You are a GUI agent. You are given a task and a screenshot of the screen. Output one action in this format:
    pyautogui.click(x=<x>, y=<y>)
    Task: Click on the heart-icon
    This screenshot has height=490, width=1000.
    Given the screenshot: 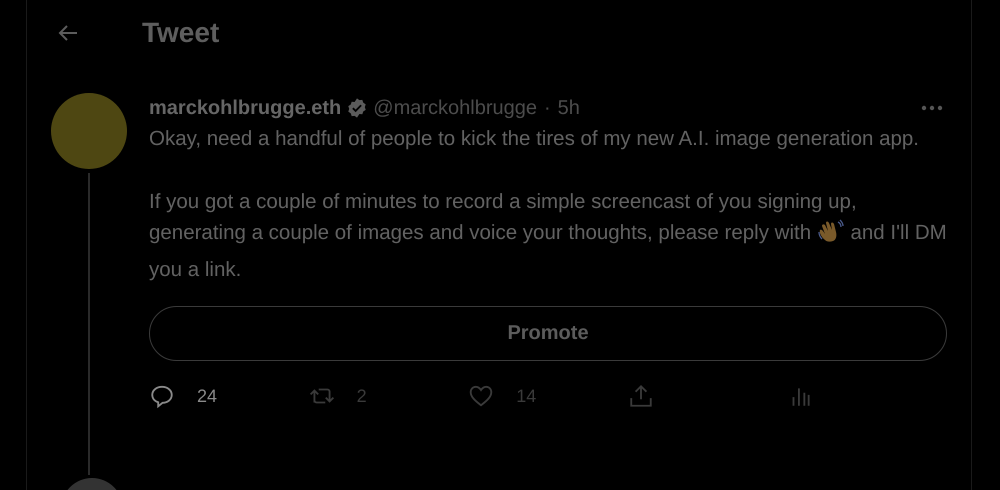 What is the action you would take?
    pyautogui.click(x=481, y=396)
    